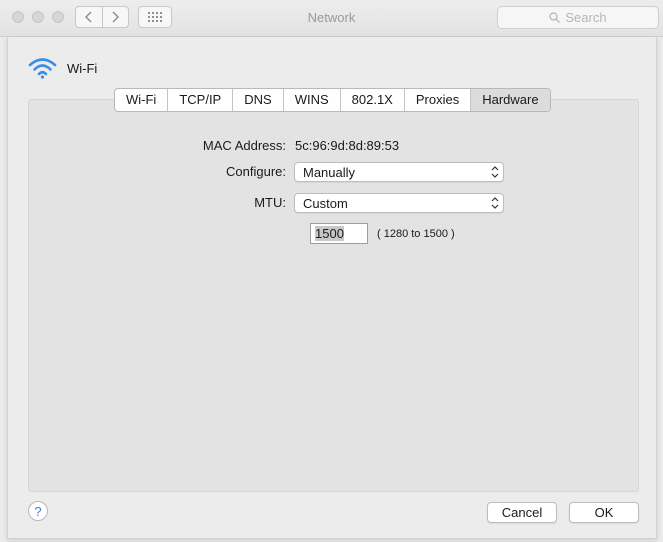 This screenshot has width=663, height=542. What do you see at coordinates (244, 145) in the screenshot?
I see `mac-address-label: MAC Address:` at bounding box center [244, 145].